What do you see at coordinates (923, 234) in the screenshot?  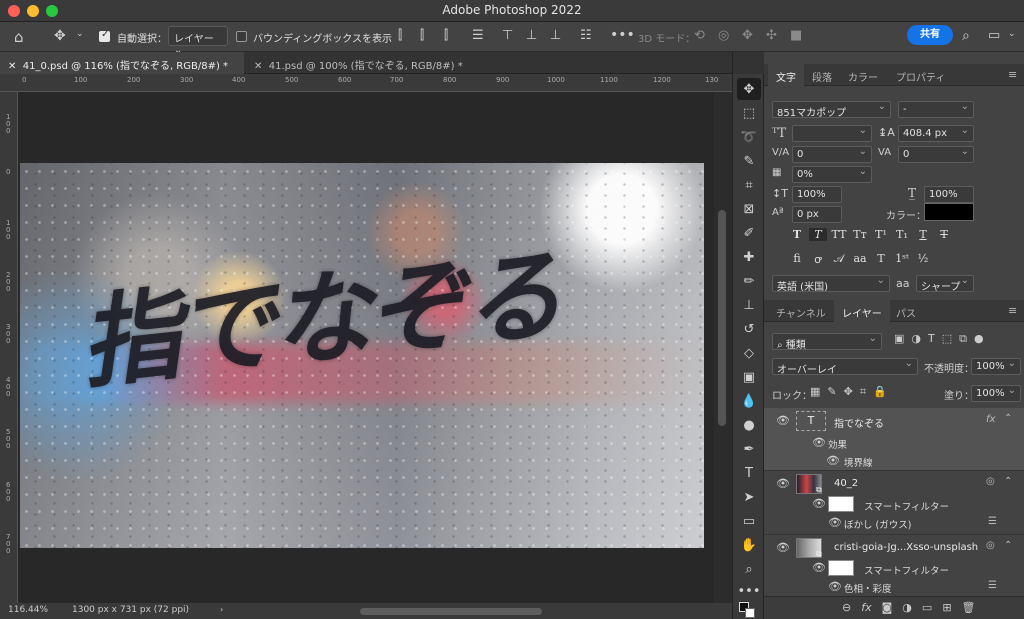 I see `underline-button: T` at bounding box center [923, 234].